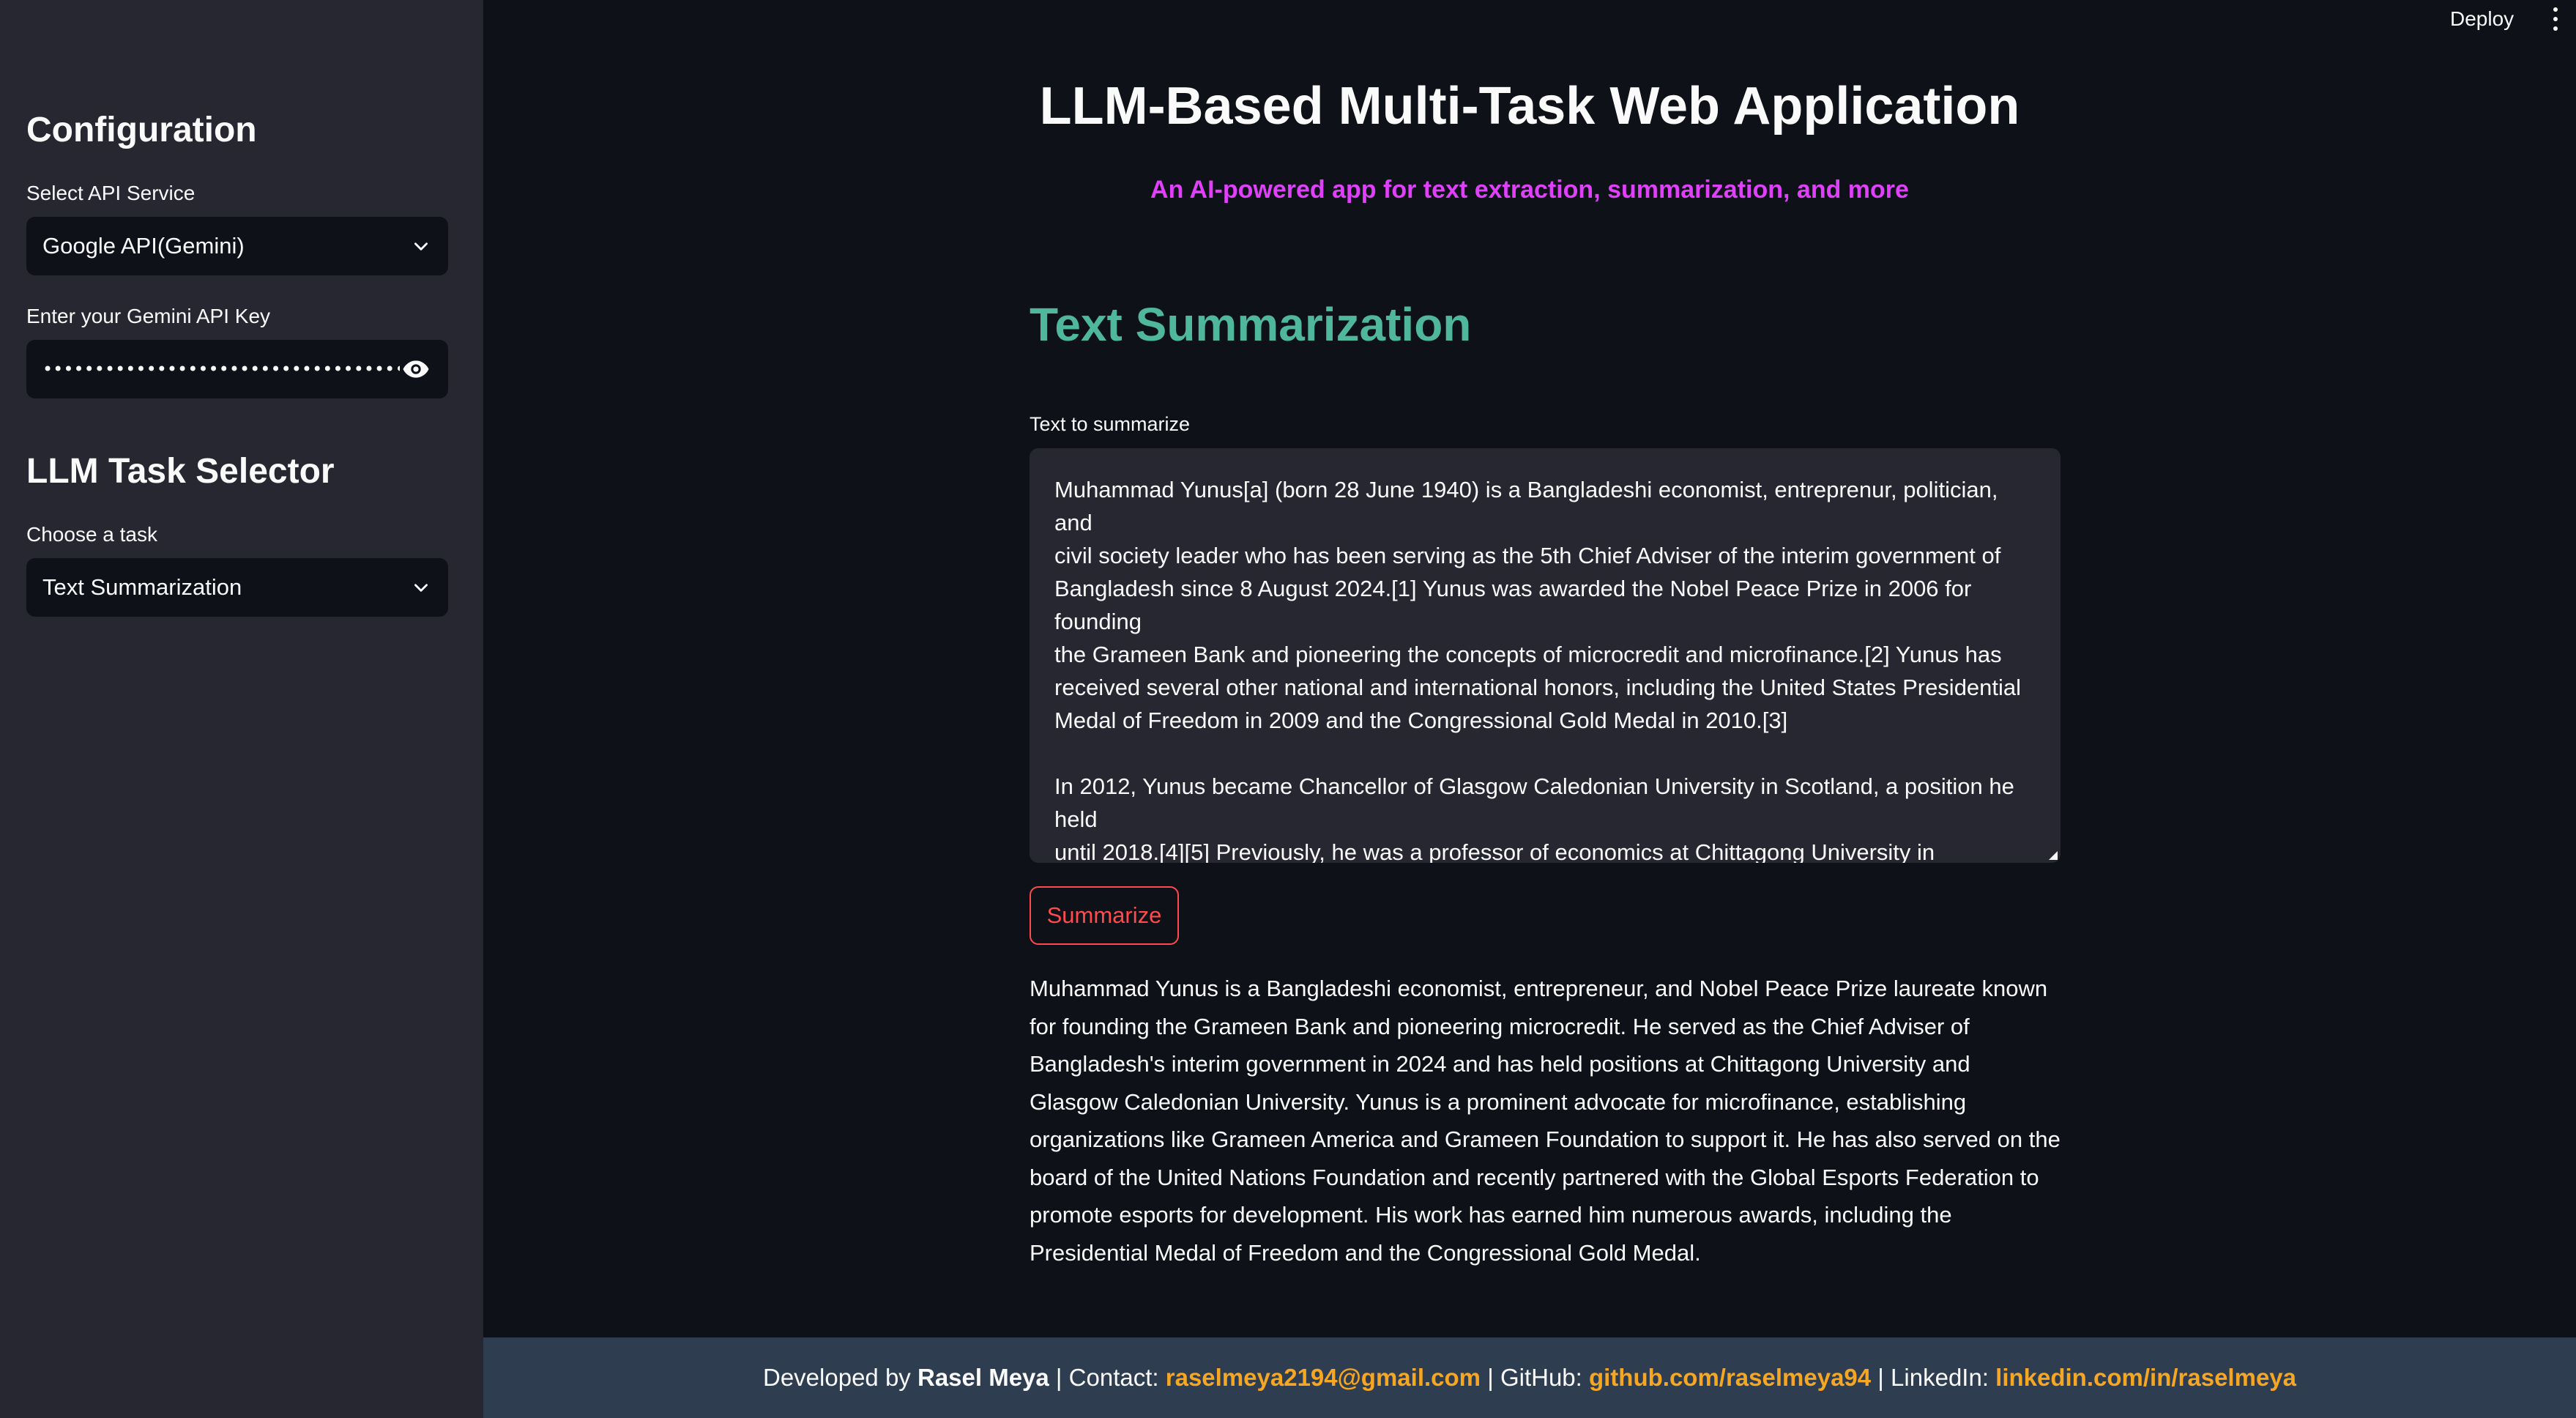  What do you see at coordinates (111, 193) in the screenshot?
I see `api-service-label: Select API Service` at bounding box center [111, 193].